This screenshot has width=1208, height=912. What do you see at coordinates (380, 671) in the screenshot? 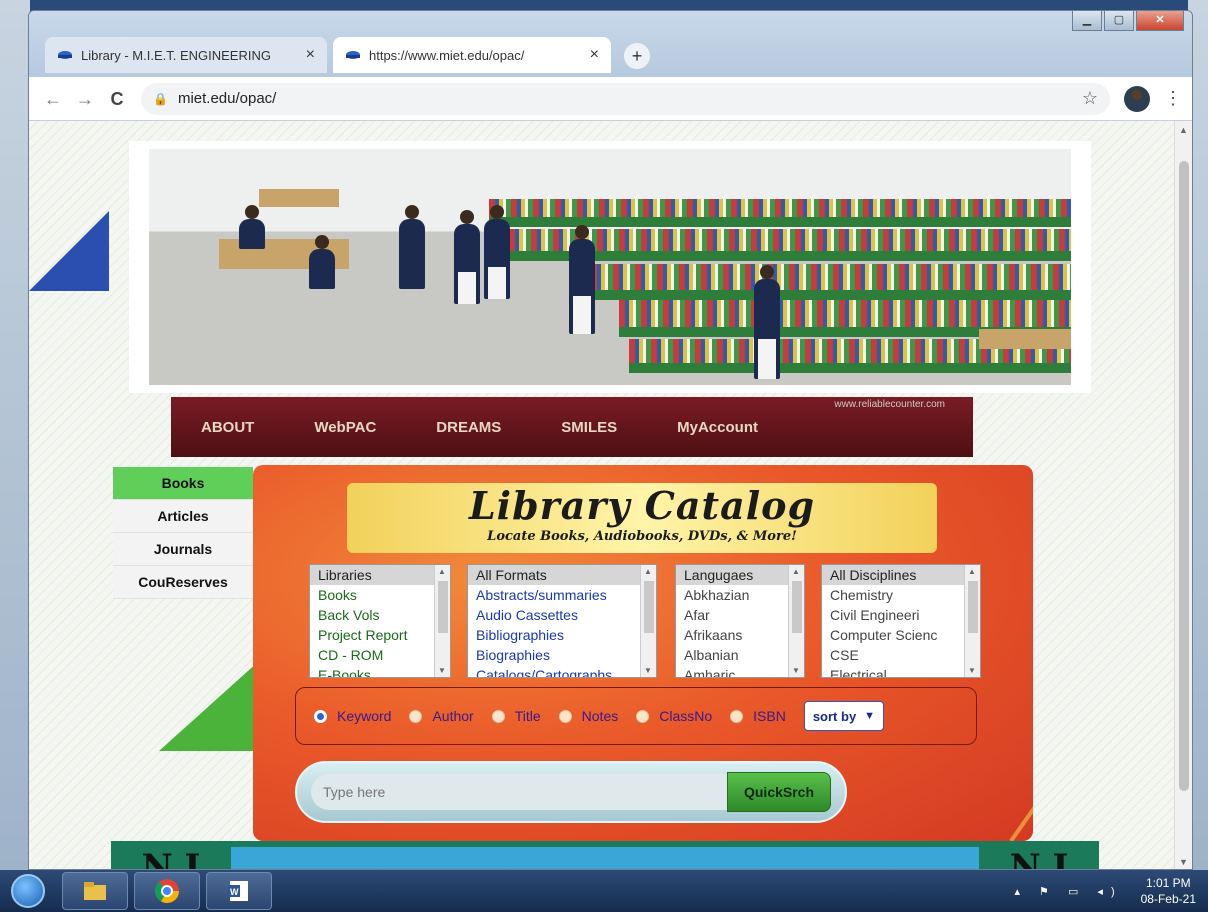
I see `list-item: E-Books` at bounding box center [380, 671].